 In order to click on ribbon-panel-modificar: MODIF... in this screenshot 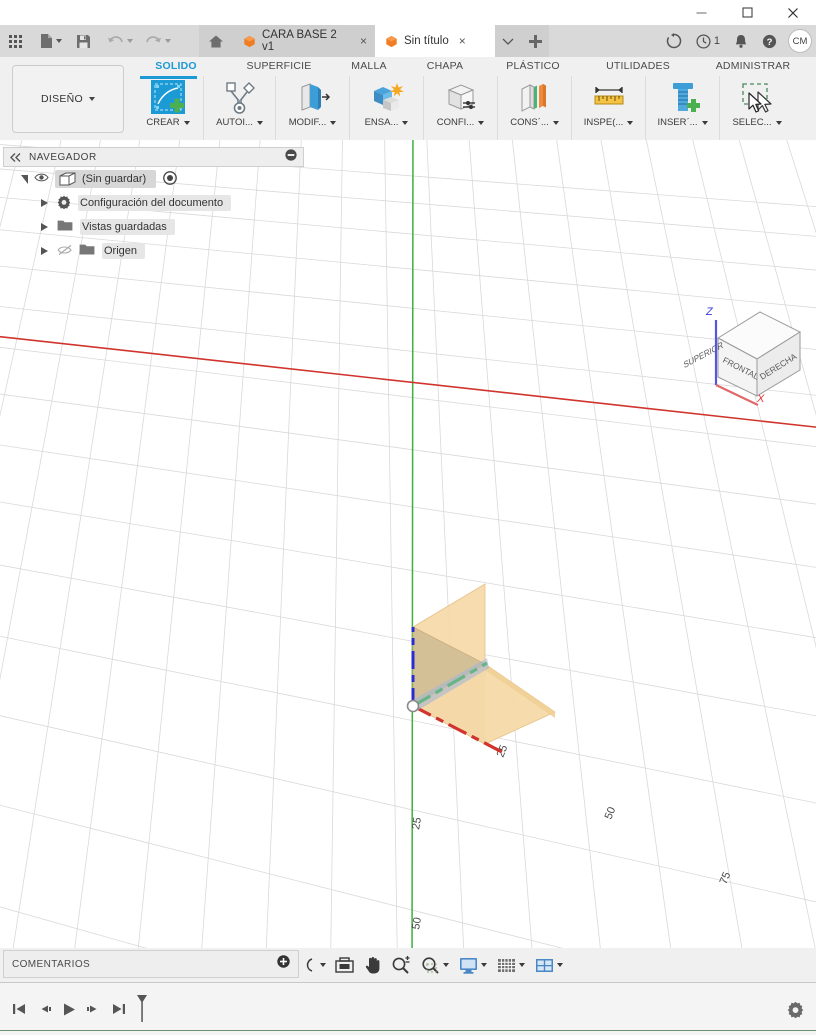, I will do `click(313, 108)`.